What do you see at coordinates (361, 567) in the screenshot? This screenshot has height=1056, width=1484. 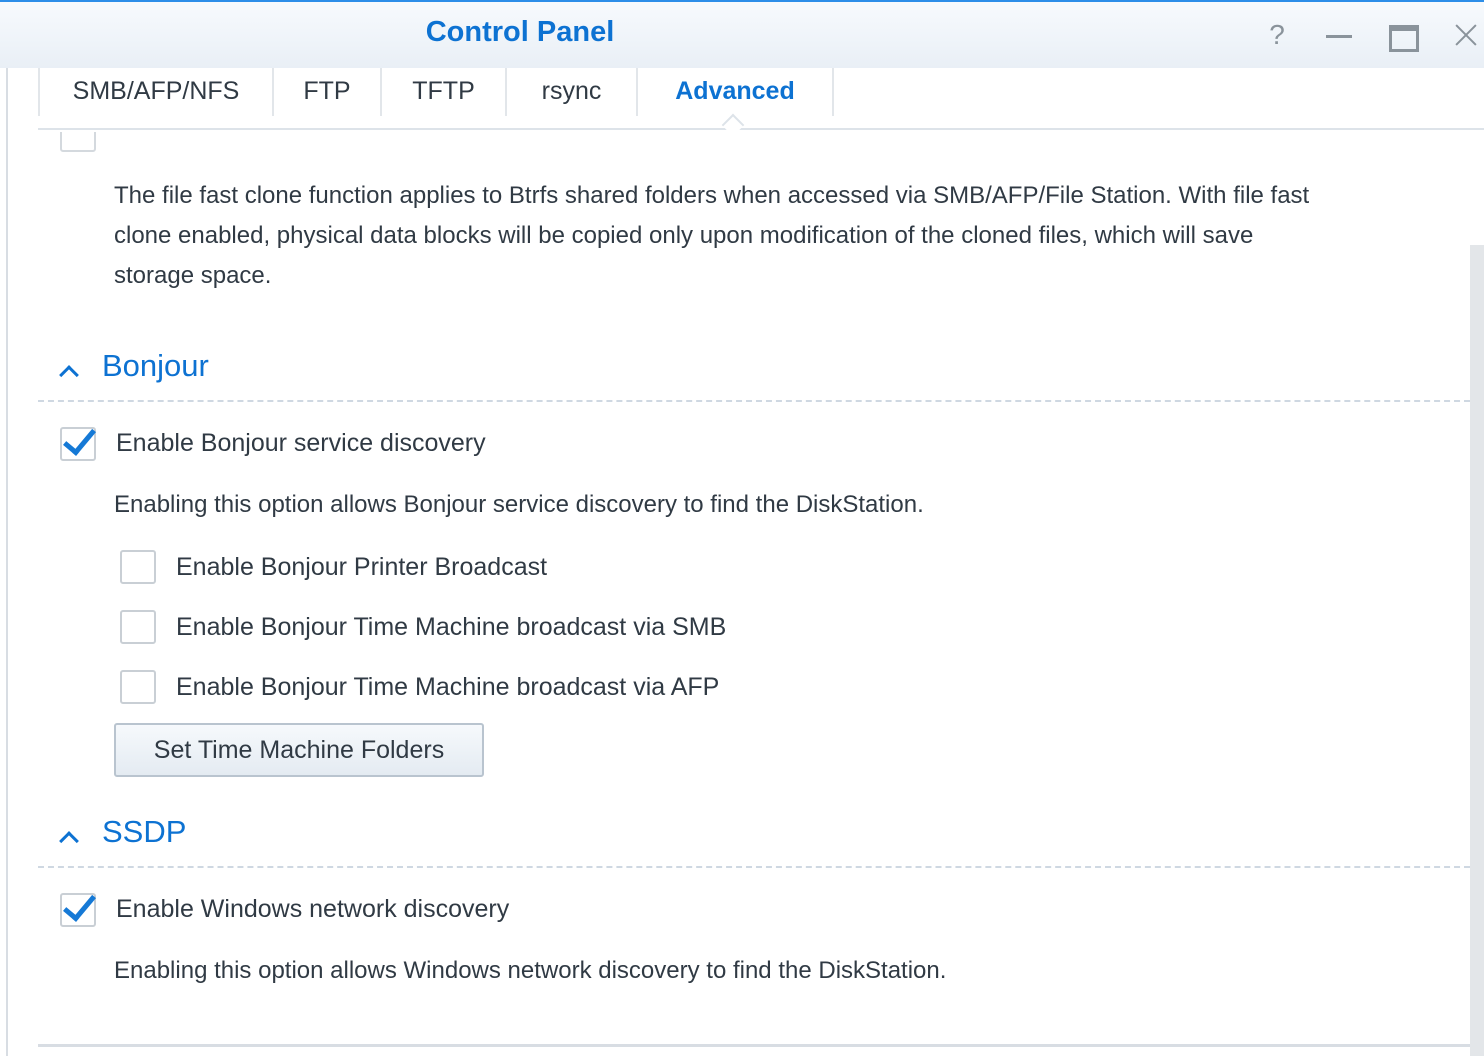 I see `bonjour-printer-broadcast-label: Enable Bonjour Printer Broadcast` at bounding box center [361, 567].